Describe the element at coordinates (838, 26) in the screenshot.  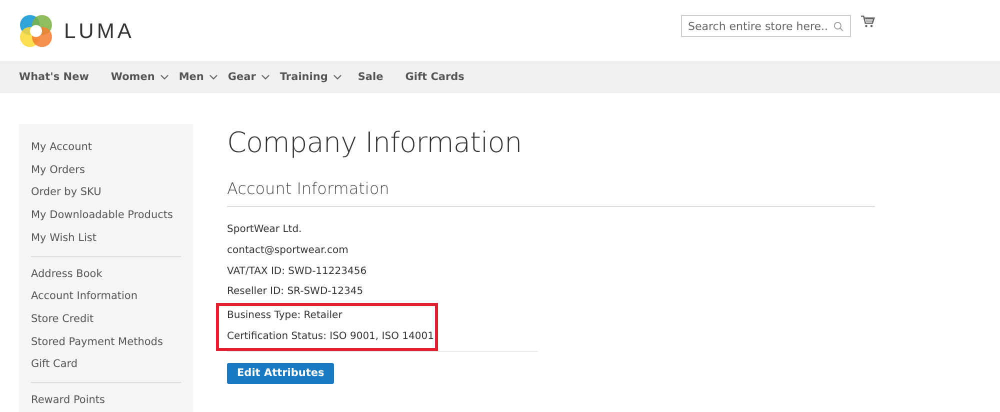
I see `search-icon` at that location.